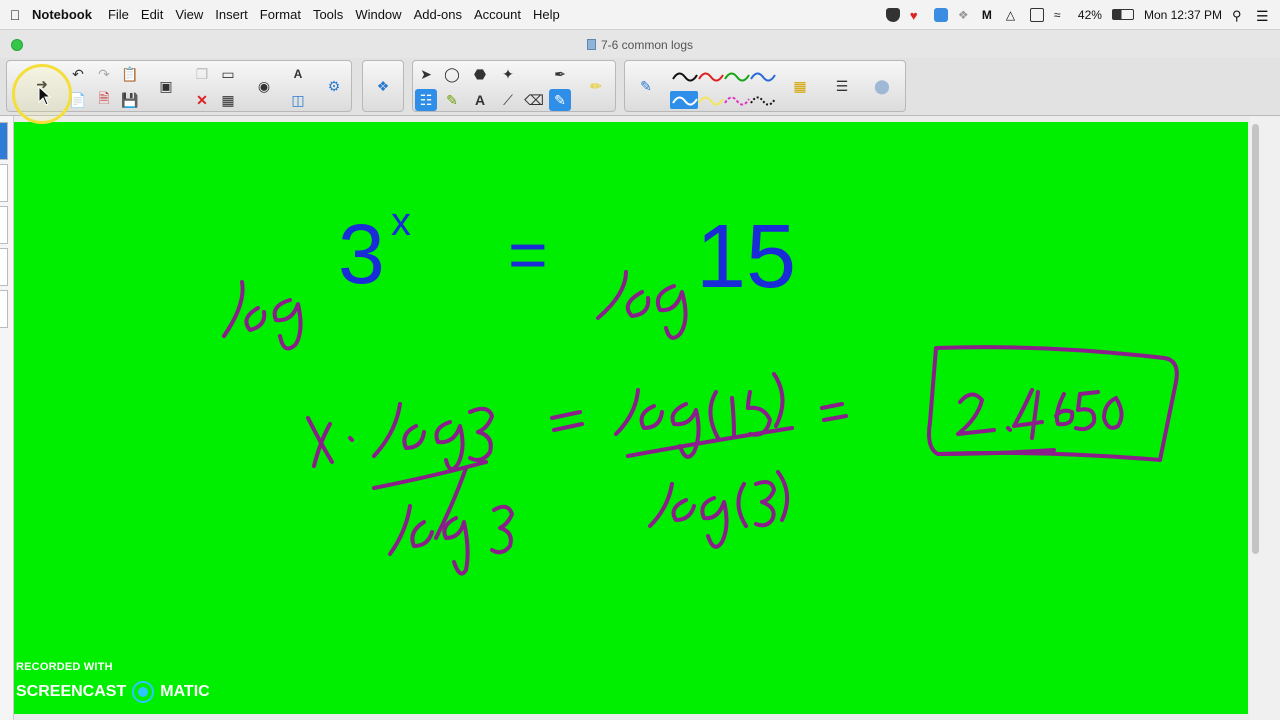  What do you see at coordinates (143, 692) in the screenshot?
I see `screencast-logo-icon` at bounding box center [143, 692].